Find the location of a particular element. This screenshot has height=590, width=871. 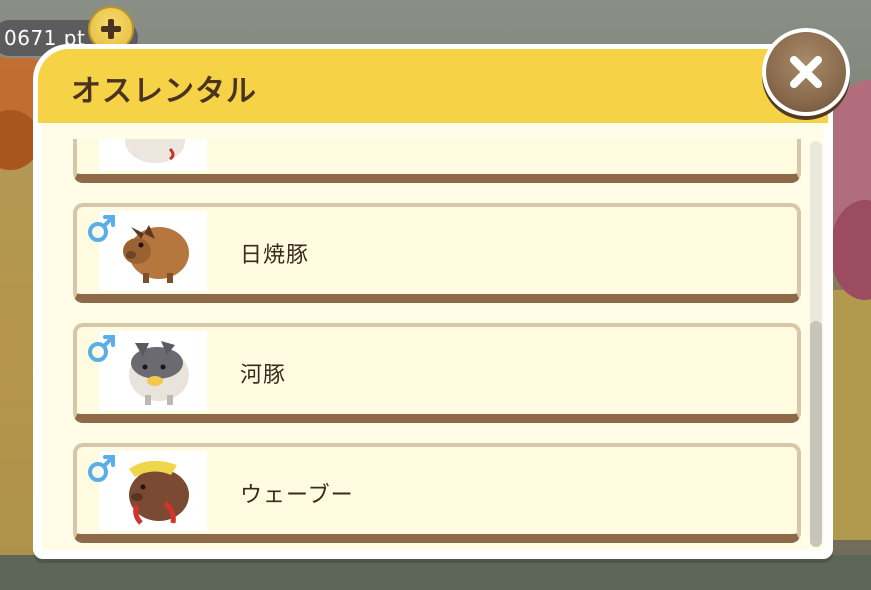

rental-row is located at coordinates (437, 161).